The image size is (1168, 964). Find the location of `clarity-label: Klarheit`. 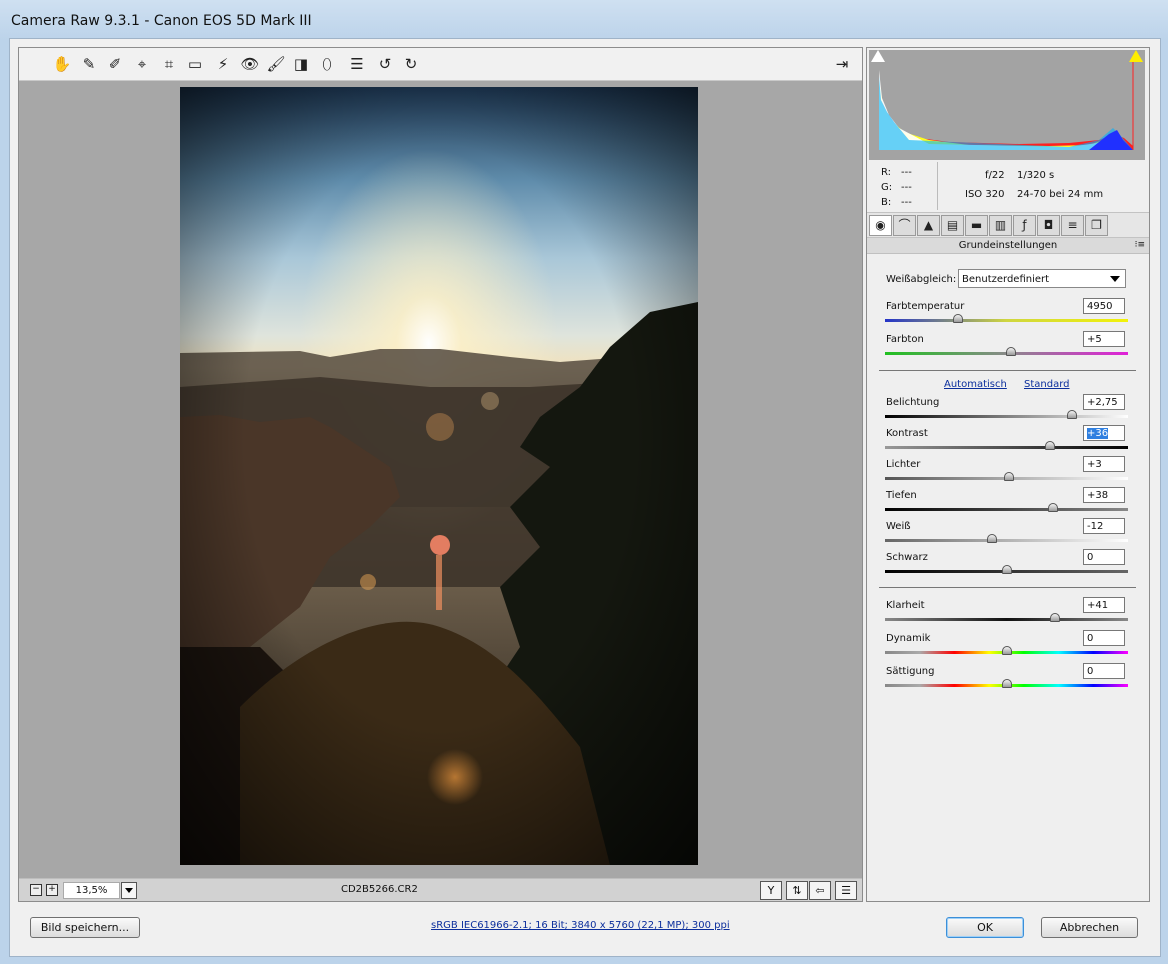

clarity-label: Klarheit is located at coordinates (905, 605).